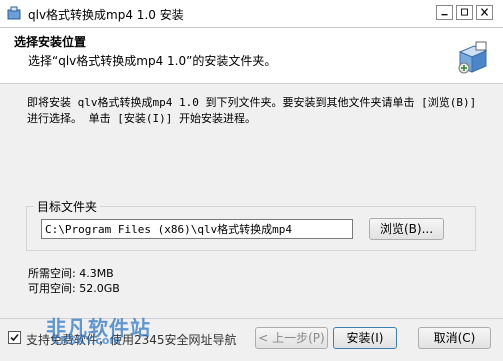  I want to click on back-button: < 上一步(P), so click(291, 338).